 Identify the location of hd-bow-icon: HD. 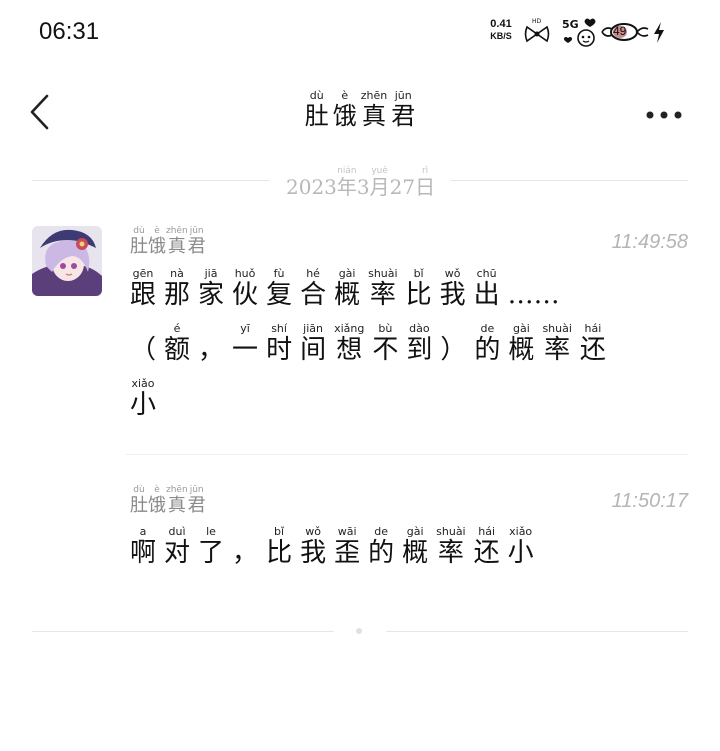
(537, 33).